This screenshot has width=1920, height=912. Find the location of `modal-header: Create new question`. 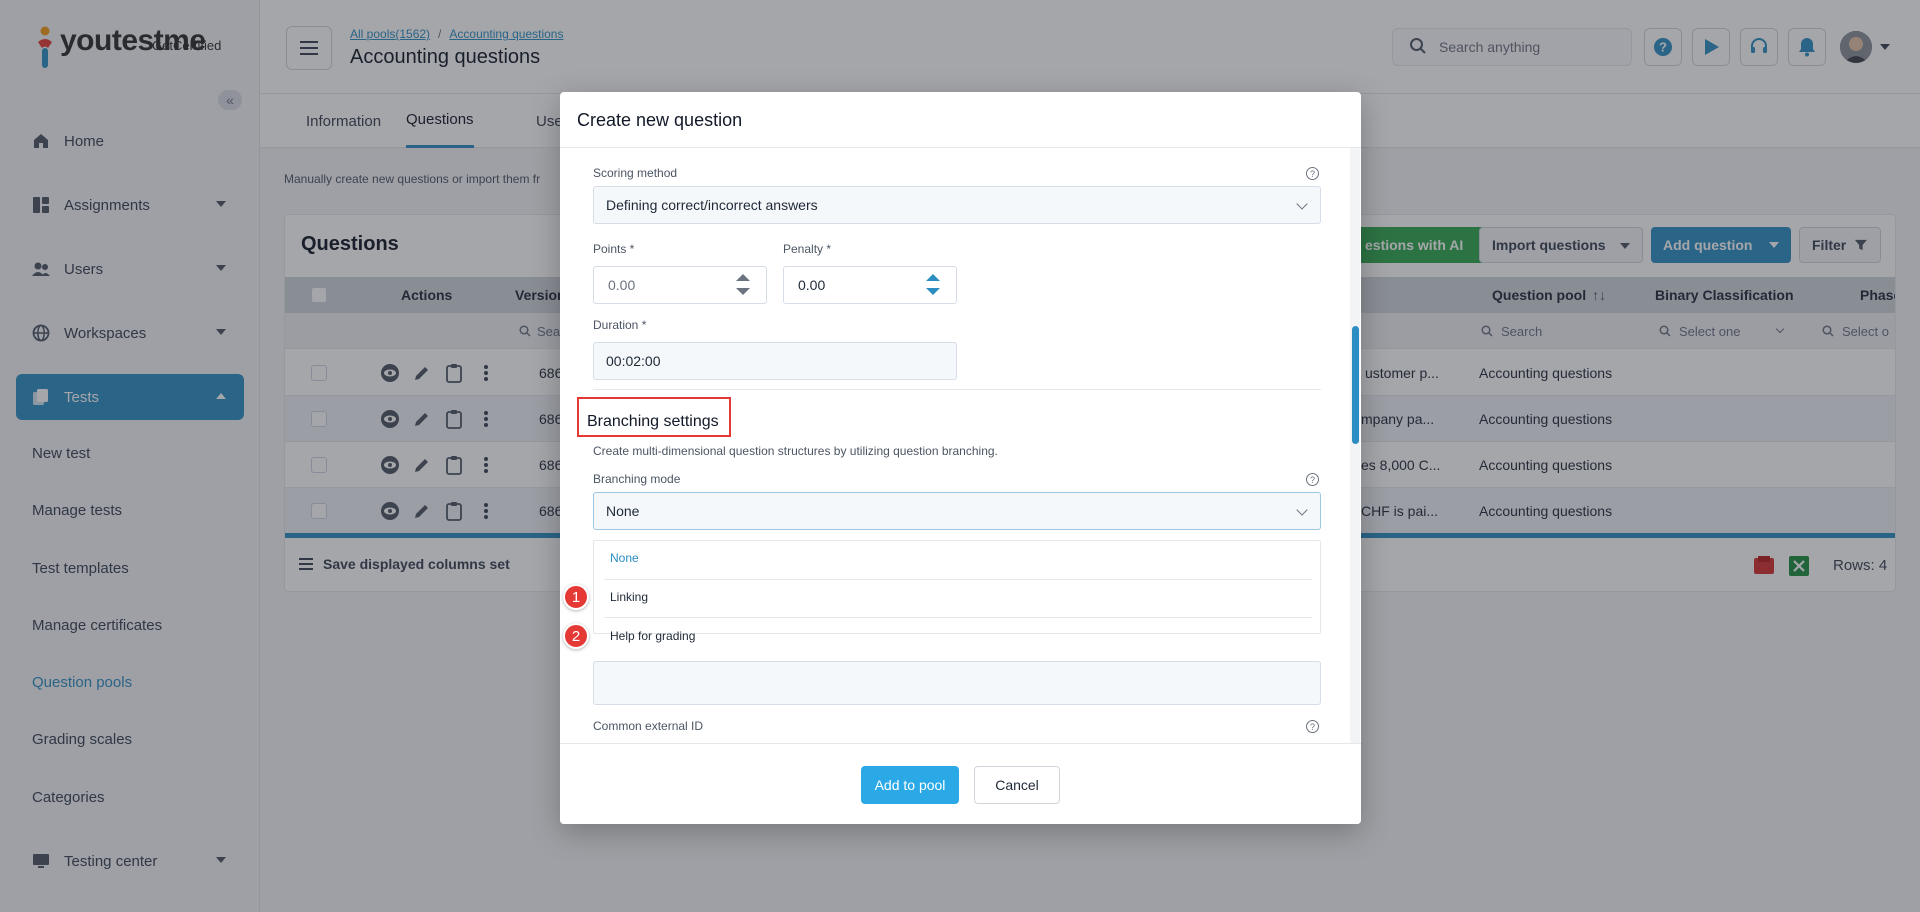

modal-header: Create new question is located at coordinates (960, 120).